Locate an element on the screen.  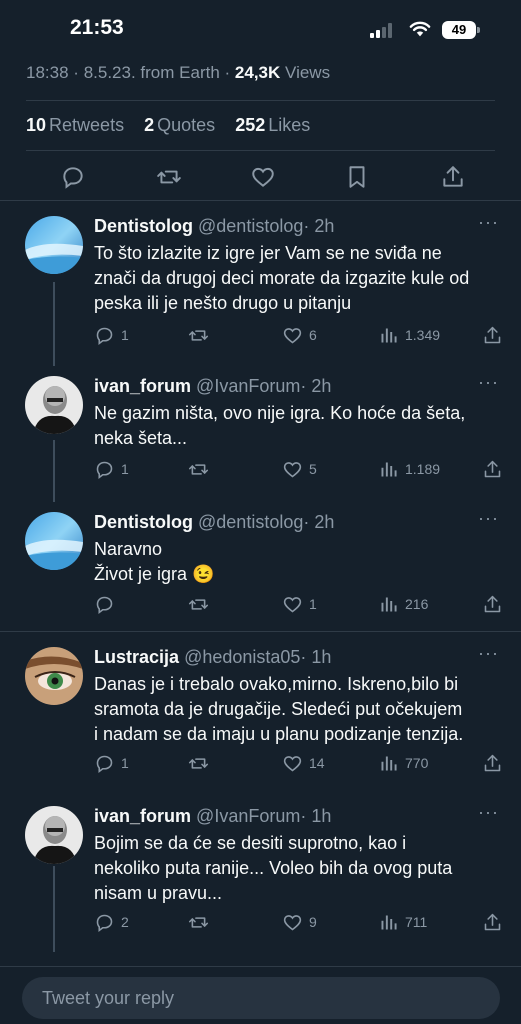
reply-header: Dentistolog @dentistolog· 2h is located at coordinates (214, 522).